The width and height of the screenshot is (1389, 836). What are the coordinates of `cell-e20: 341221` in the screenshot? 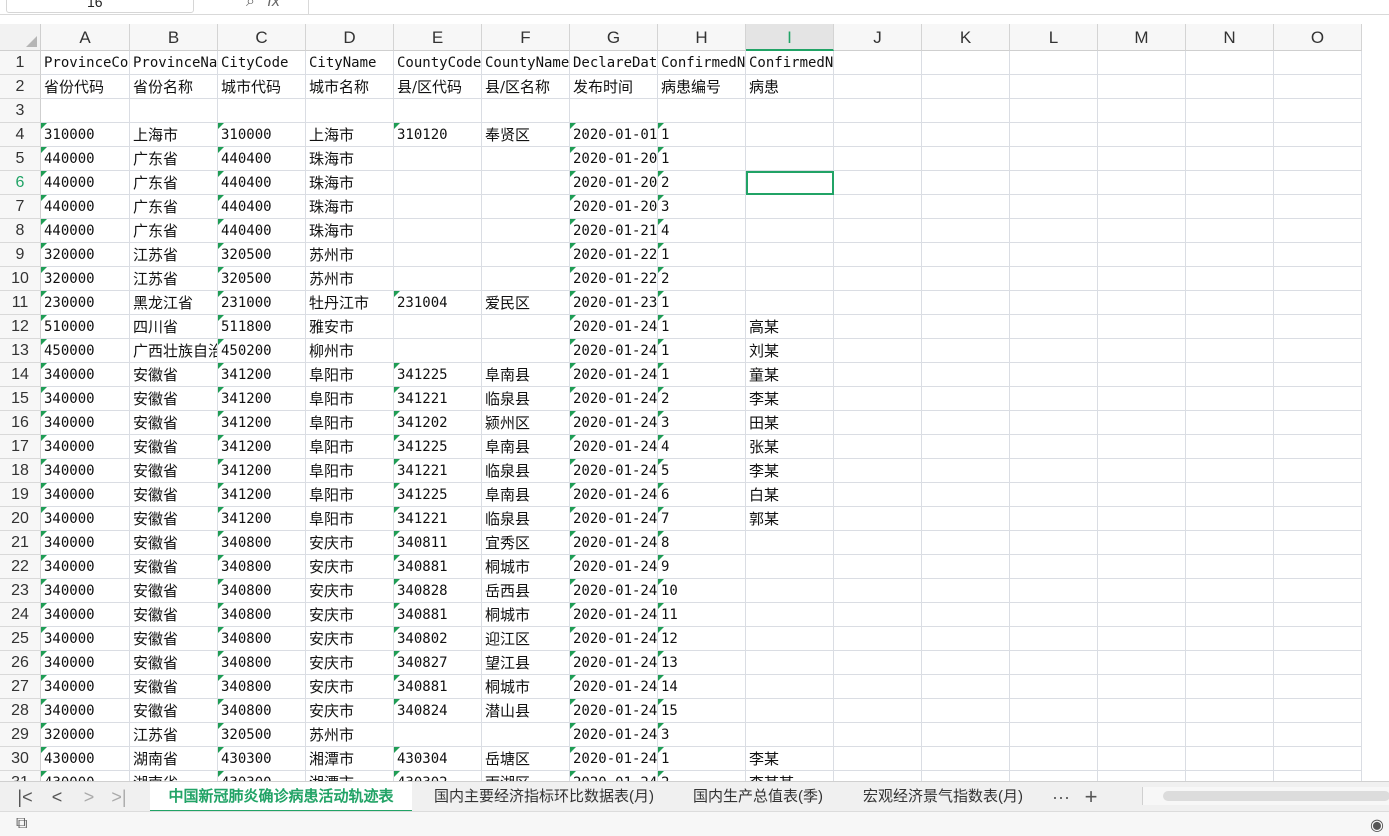 It's located at (438, 519).